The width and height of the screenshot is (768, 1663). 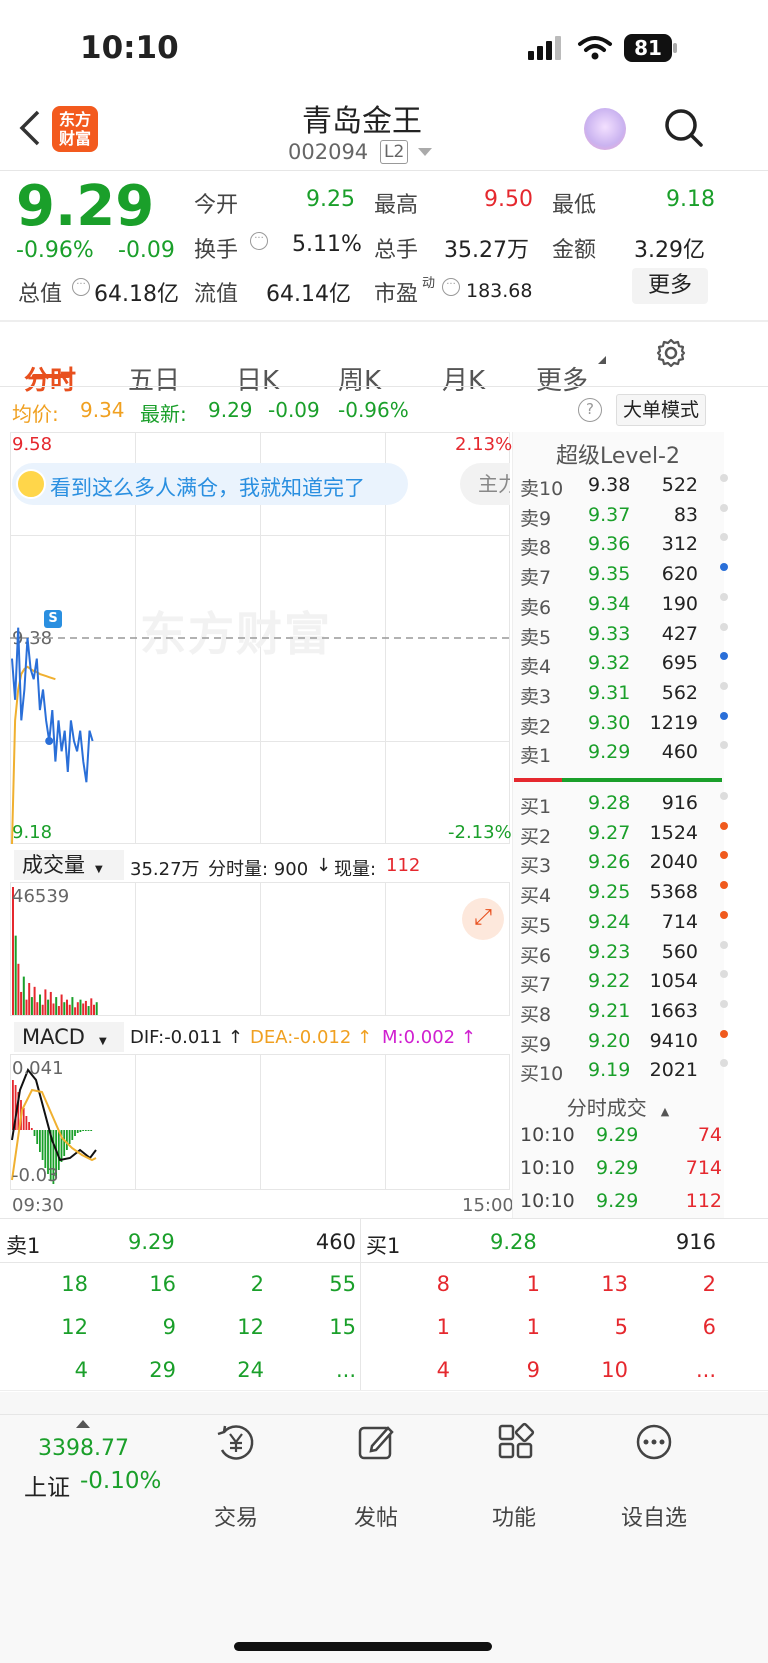 What do you see at coordinates (536, 518) in the screenshot?
I see `ask-label: 卖9` at bounding box center [536, 518].